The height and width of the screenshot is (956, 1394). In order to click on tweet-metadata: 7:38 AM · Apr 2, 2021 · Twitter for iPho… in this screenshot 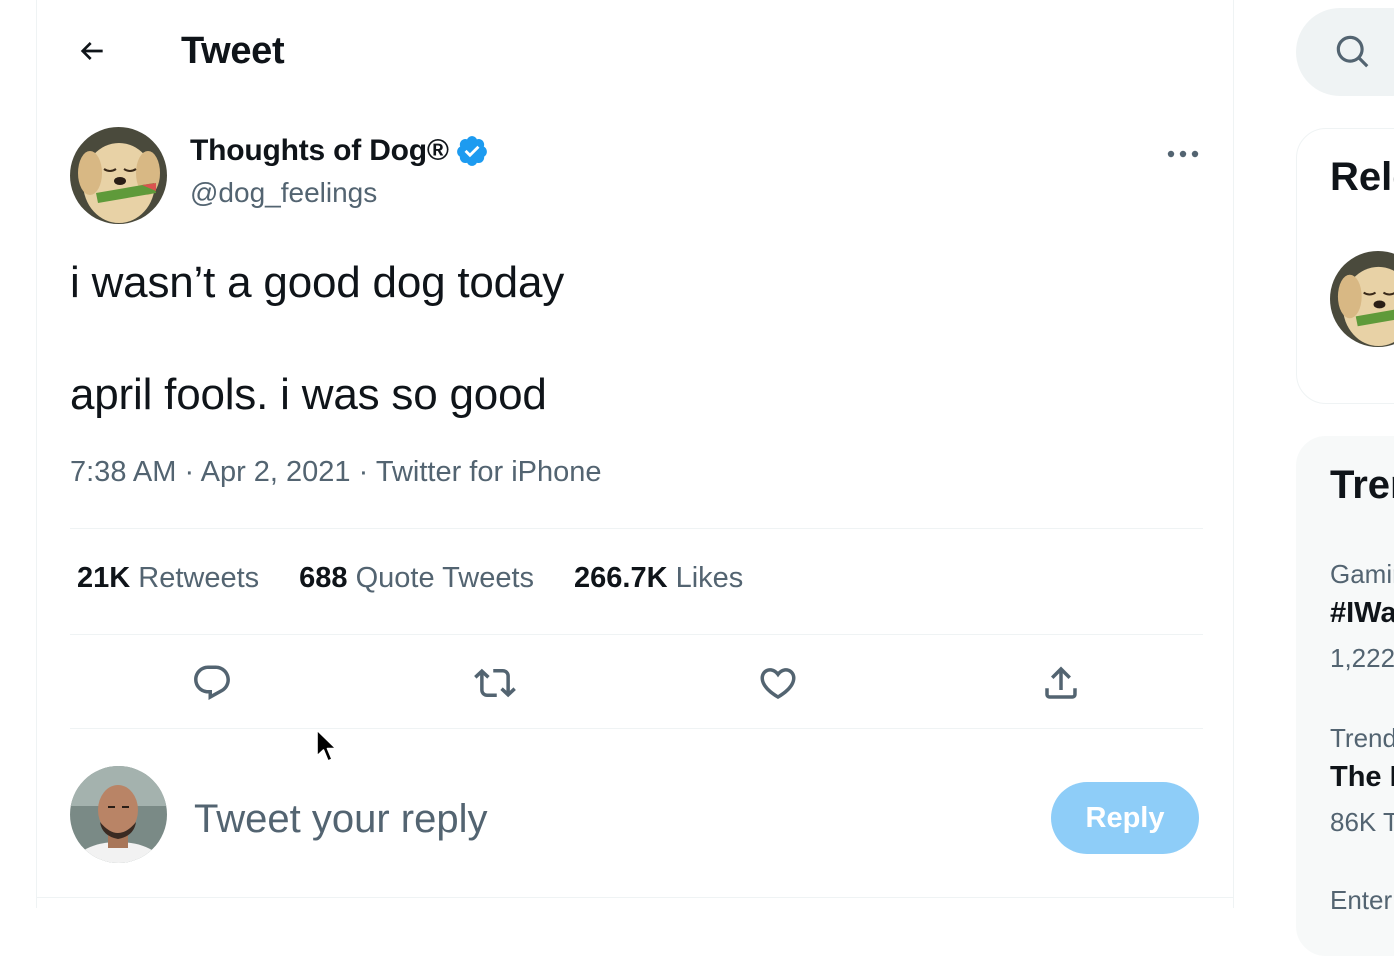, I will do `click(336, 472)`.